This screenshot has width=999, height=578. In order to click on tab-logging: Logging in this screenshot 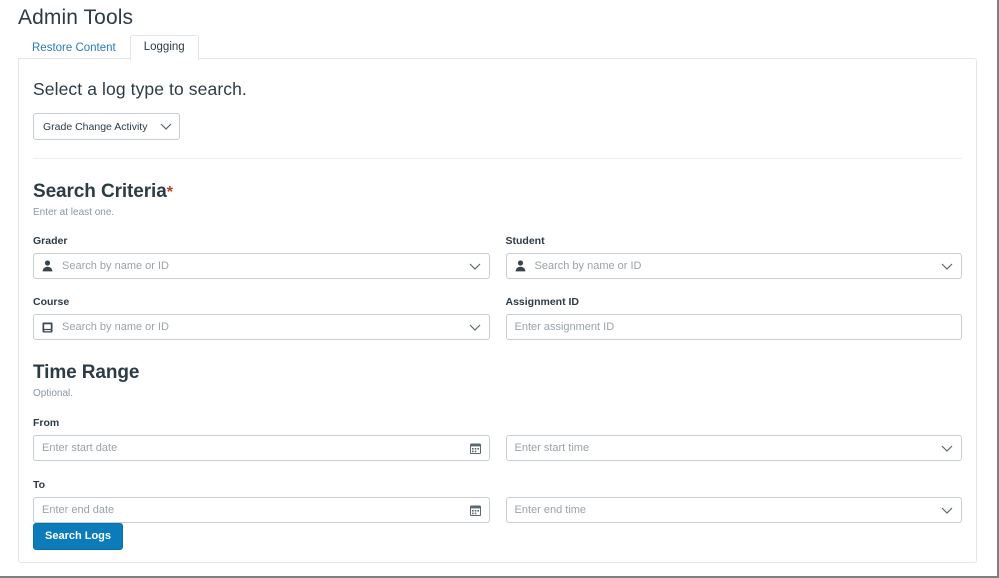, I will do `click(164, 48)`.